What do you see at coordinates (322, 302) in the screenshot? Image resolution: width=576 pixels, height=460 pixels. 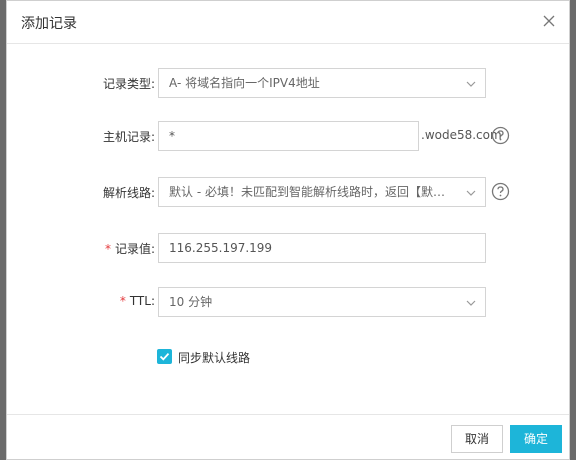 I see `ttl-select: 10 分钟` at bounding box center [322, 302].